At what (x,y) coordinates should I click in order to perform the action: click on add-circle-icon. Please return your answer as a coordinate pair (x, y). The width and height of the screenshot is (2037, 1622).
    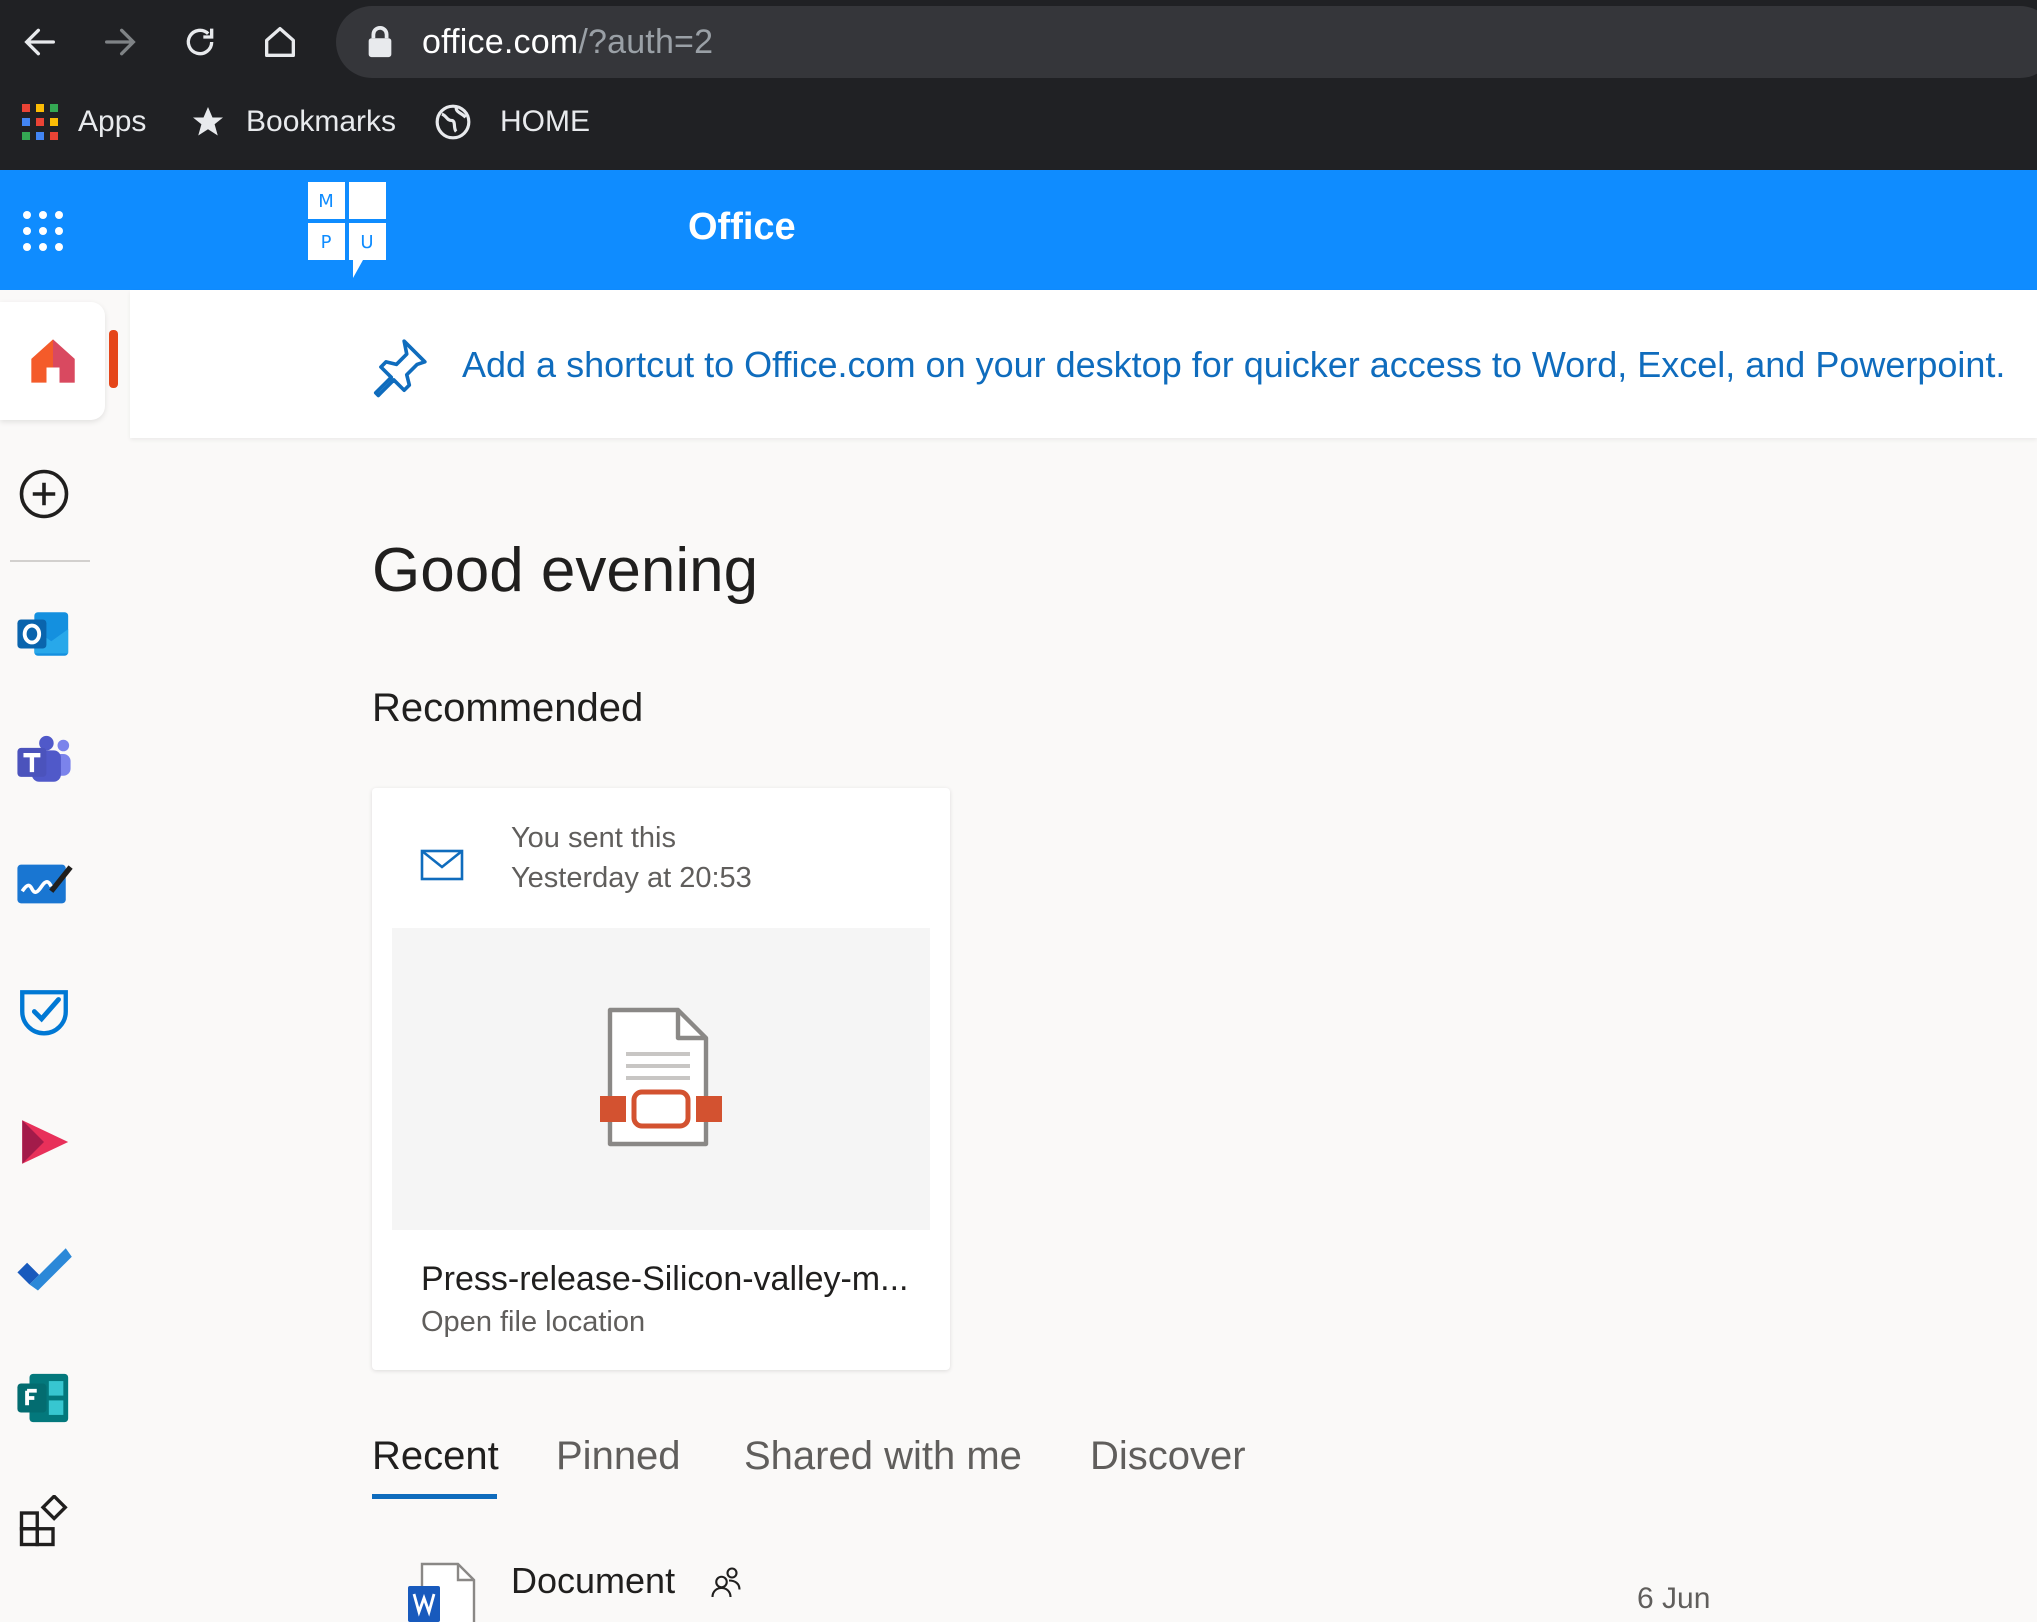
    Looking at the image, I should click on (44, 494).